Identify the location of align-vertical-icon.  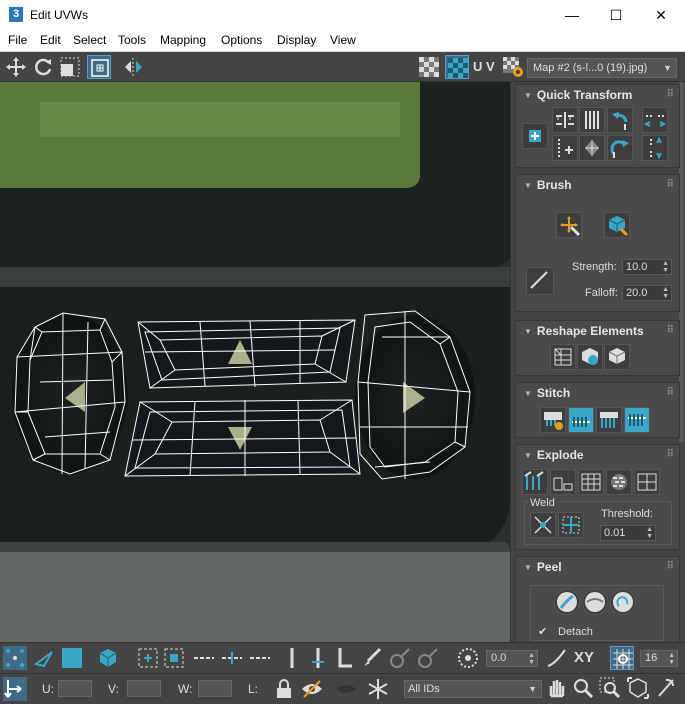
(592, 120).